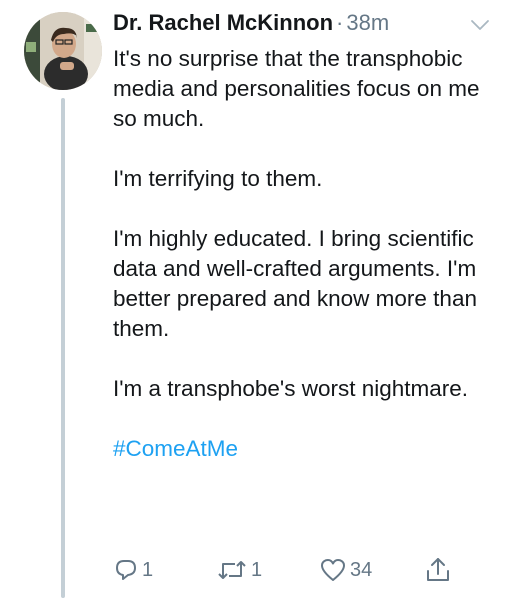 The height and width of the screenshot is (600, 514). I want to click on like-count: 34, so click(361, 569).